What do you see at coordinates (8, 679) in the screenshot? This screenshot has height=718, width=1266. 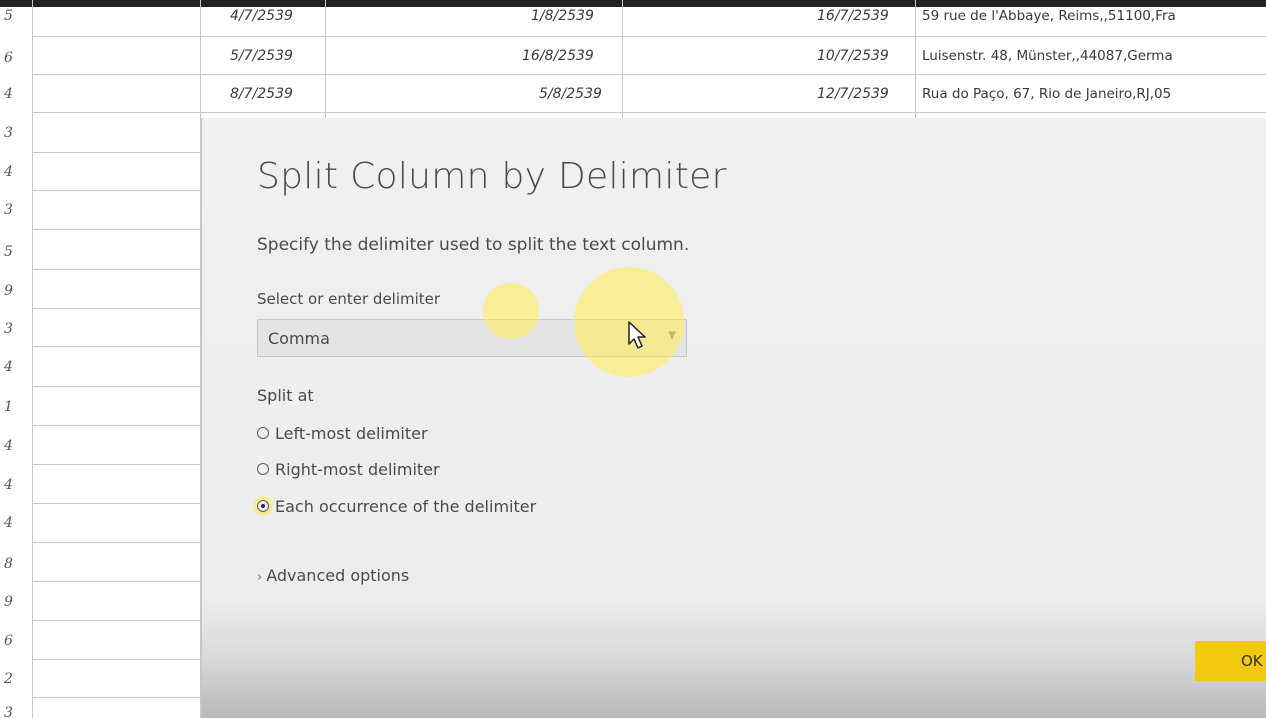 I see `row-number: 2` at bounding box center [8, 679].